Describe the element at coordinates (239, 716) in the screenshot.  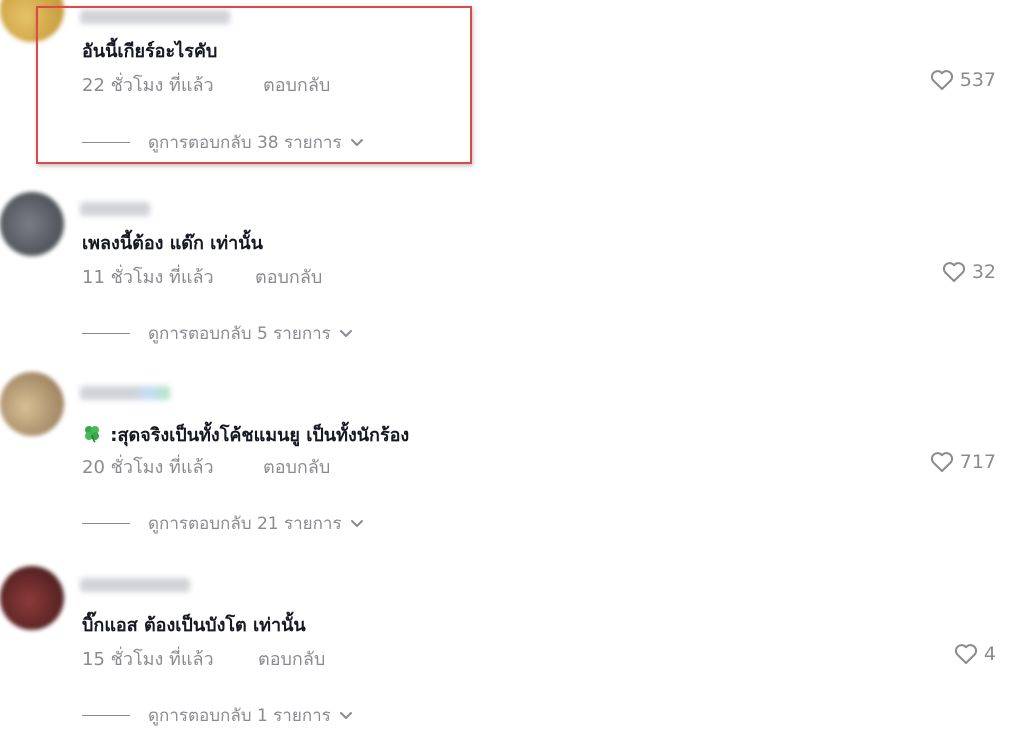
I see `view-replies-label: ดูการตอบกลับ 1 รายการ` at that location.